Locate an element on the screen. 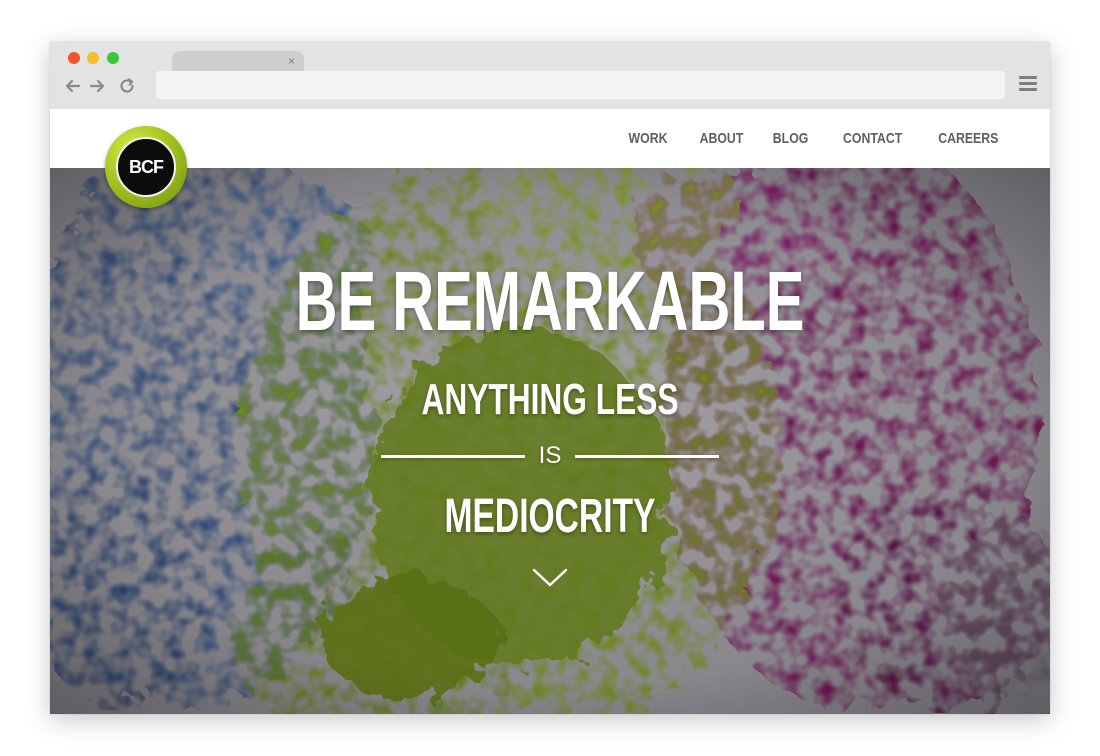 This screenshot has width=1100, height=756. bcf-logo: BCF is located at coordinates (146, 167).